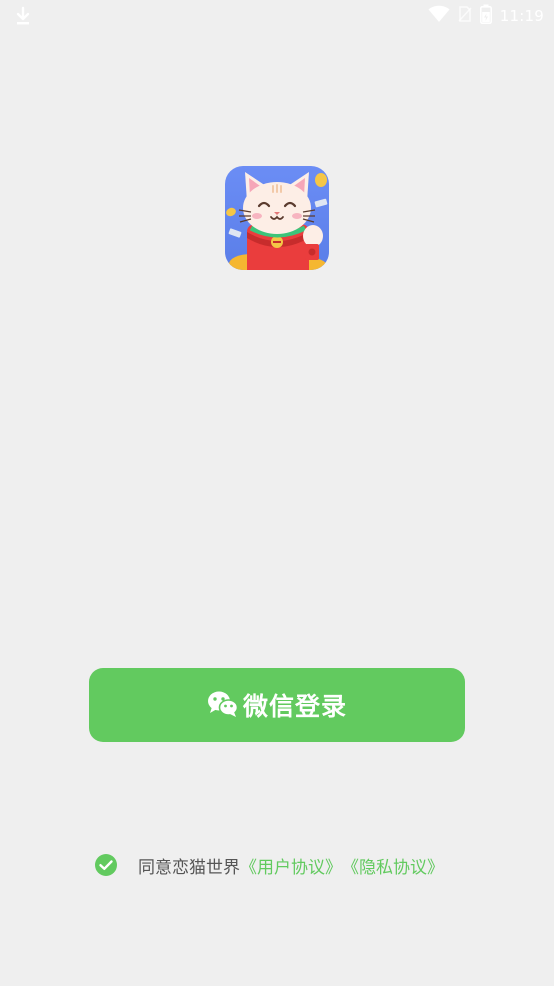 This screenshot has height=986, width=554. I want to click on wechat-login-button: 微信登录, so click(277, 705).